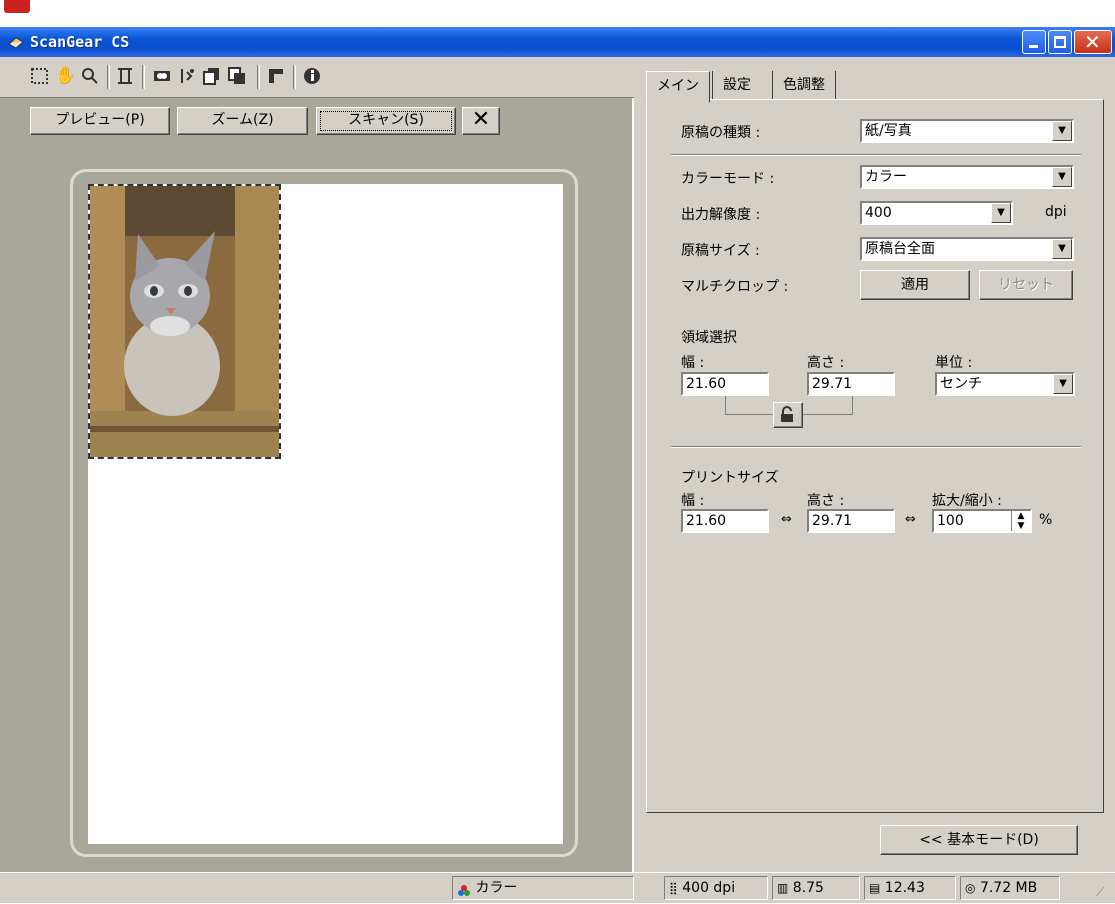 The width and height of the screenshot is (1115, 904). I want to click on action-bar: プレビュー(P) ズーム(Z) スキャン(S) ✕, so click(317, 120).